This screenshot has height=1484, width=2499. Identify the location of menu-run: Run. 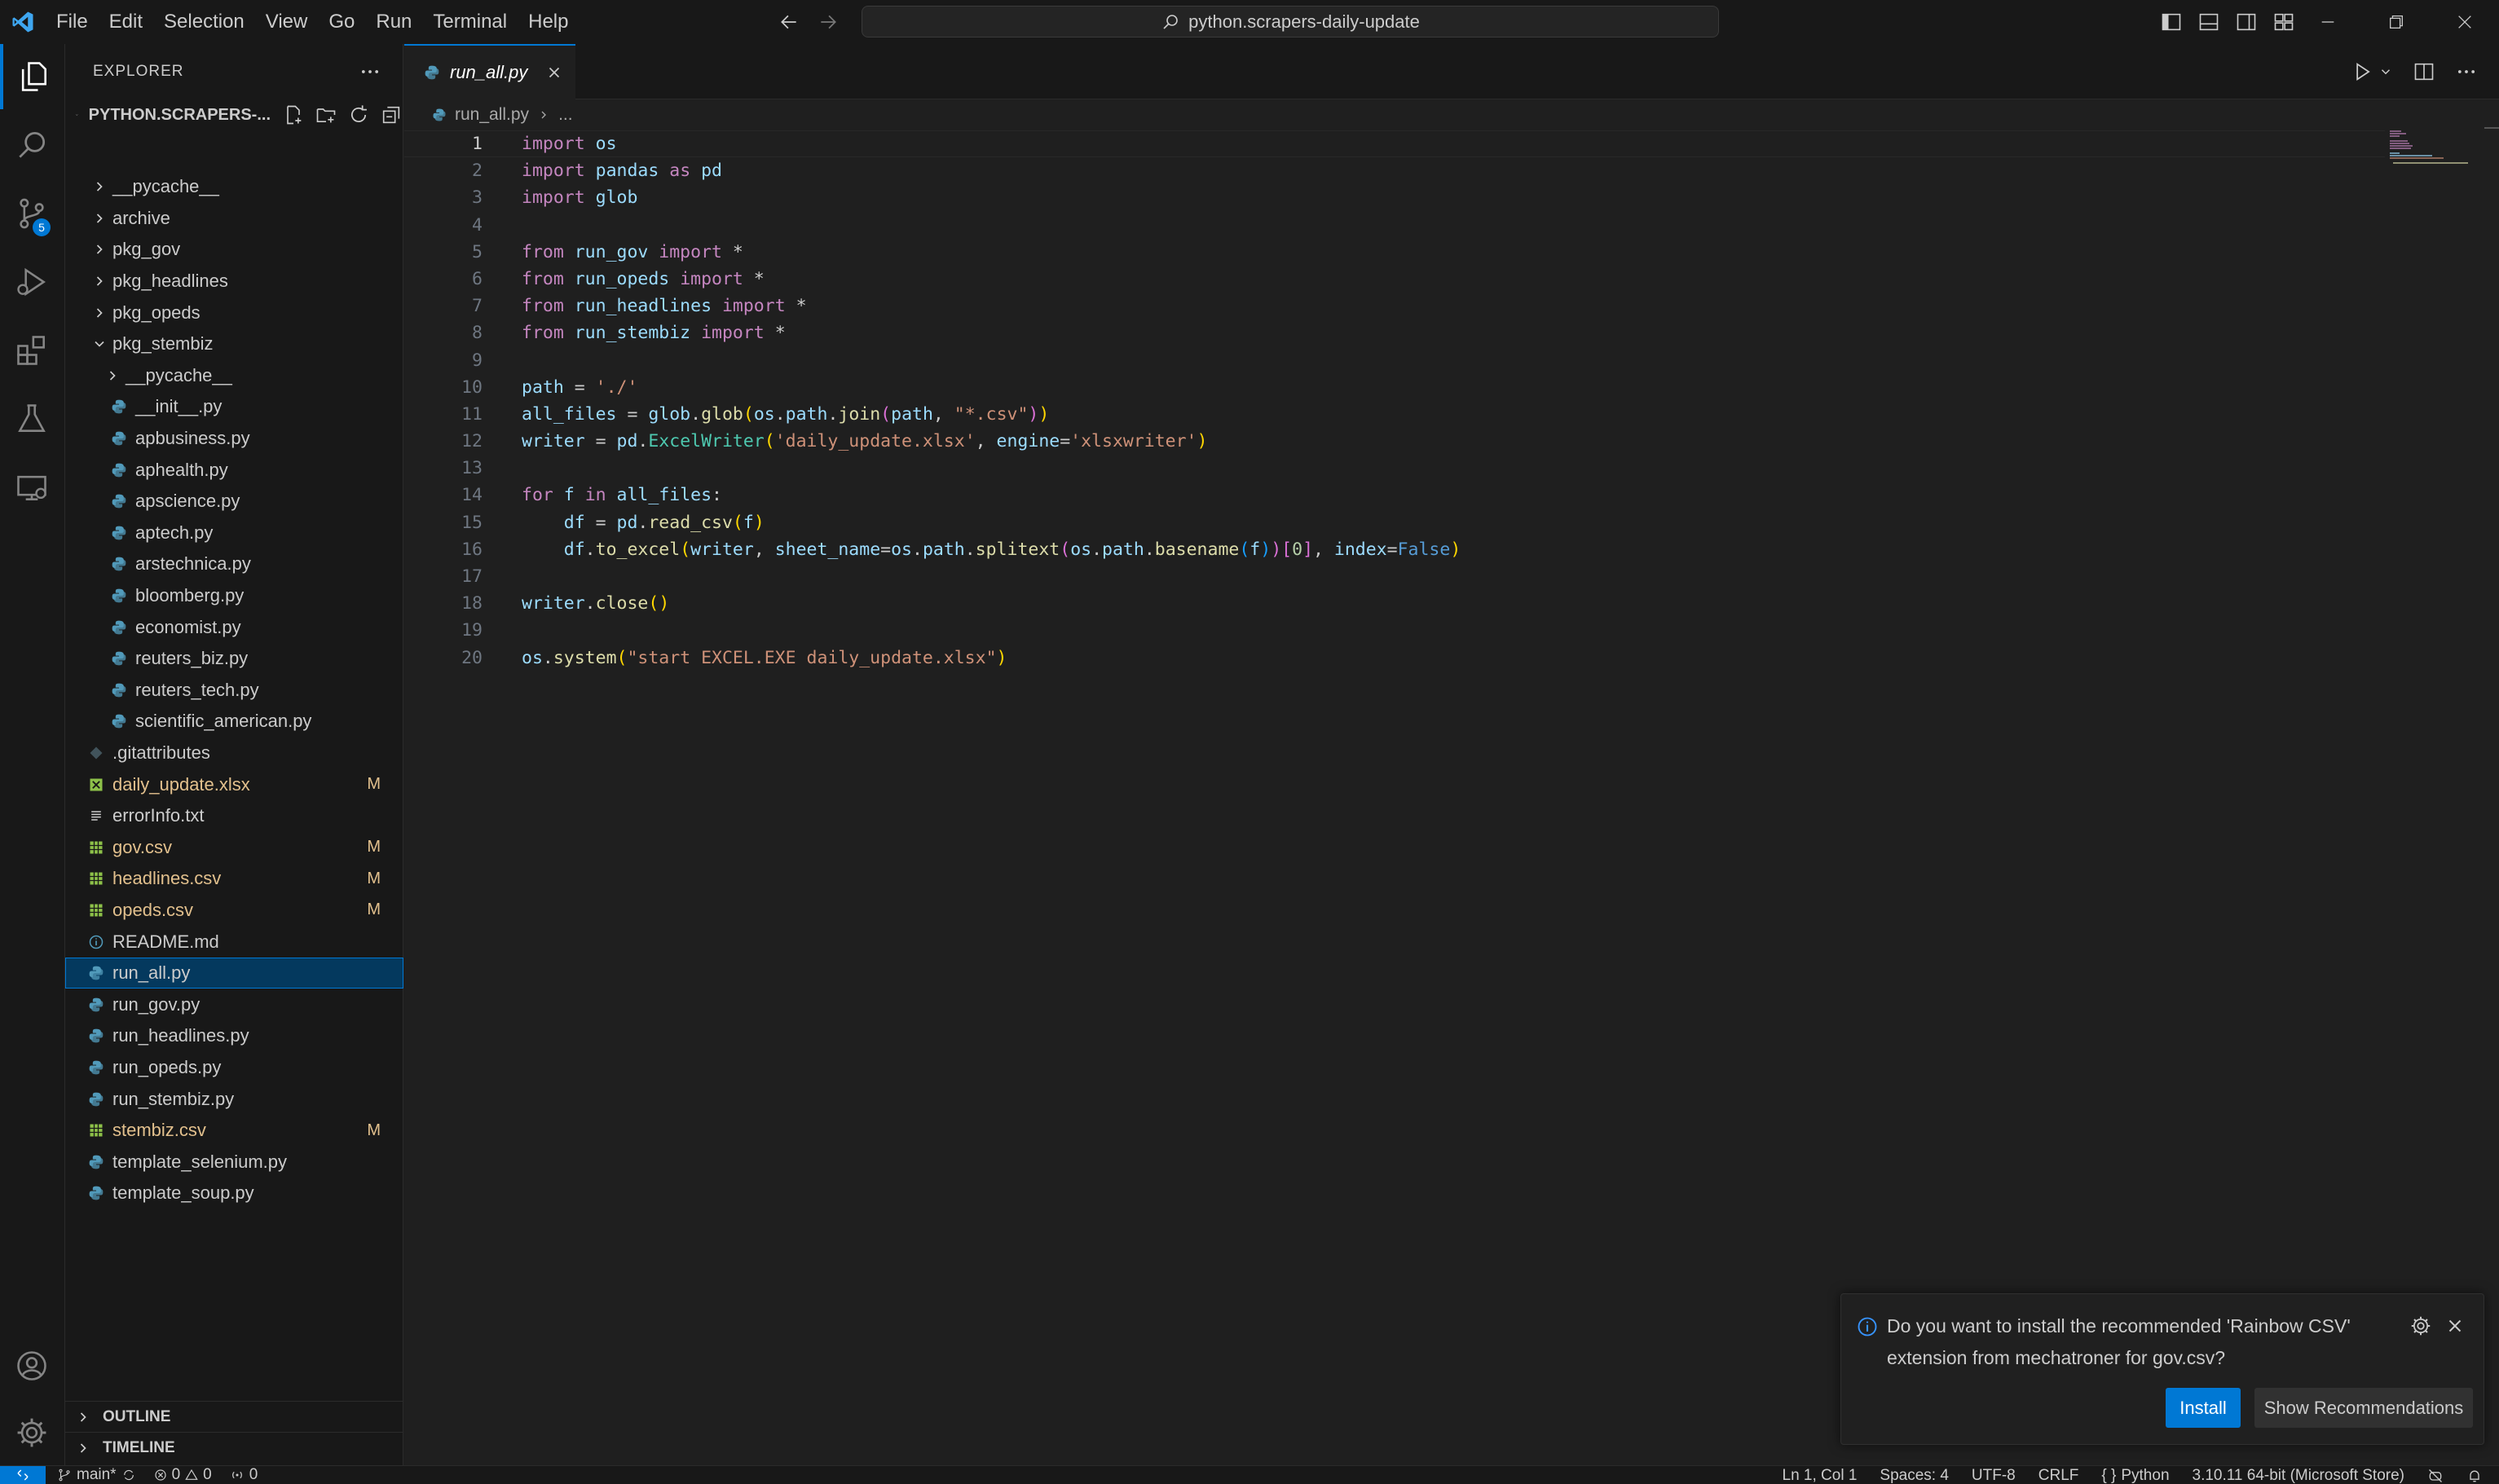
(394, 22).